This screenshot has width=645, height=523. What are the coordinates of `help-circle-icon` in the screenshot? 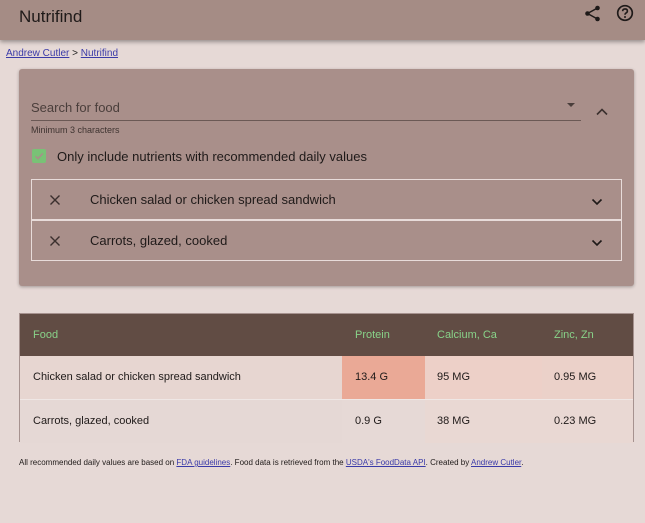 It's located at (625, 14).